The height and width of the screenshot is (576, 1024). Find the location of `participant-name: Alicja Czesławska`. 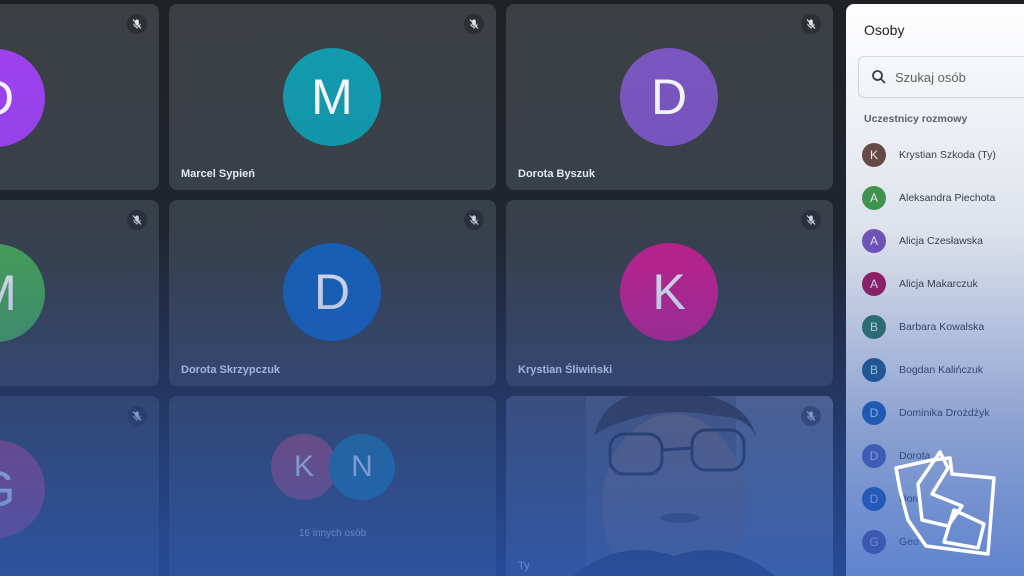

participant-name: Alicja Czesławska is located at coordinates (941, 241).